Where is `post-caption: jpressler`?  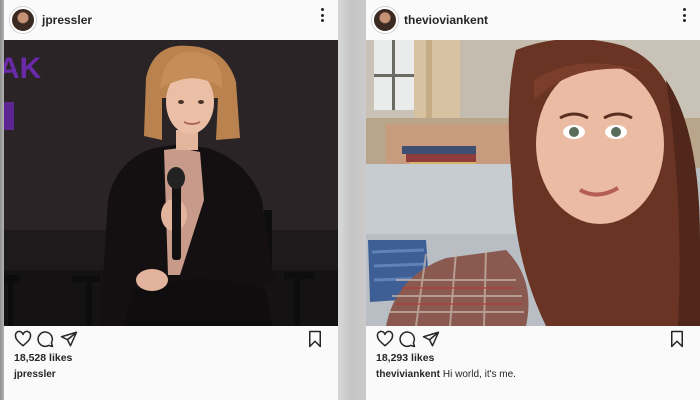
post-caption: jpressler is located at coordinates (35, 374).